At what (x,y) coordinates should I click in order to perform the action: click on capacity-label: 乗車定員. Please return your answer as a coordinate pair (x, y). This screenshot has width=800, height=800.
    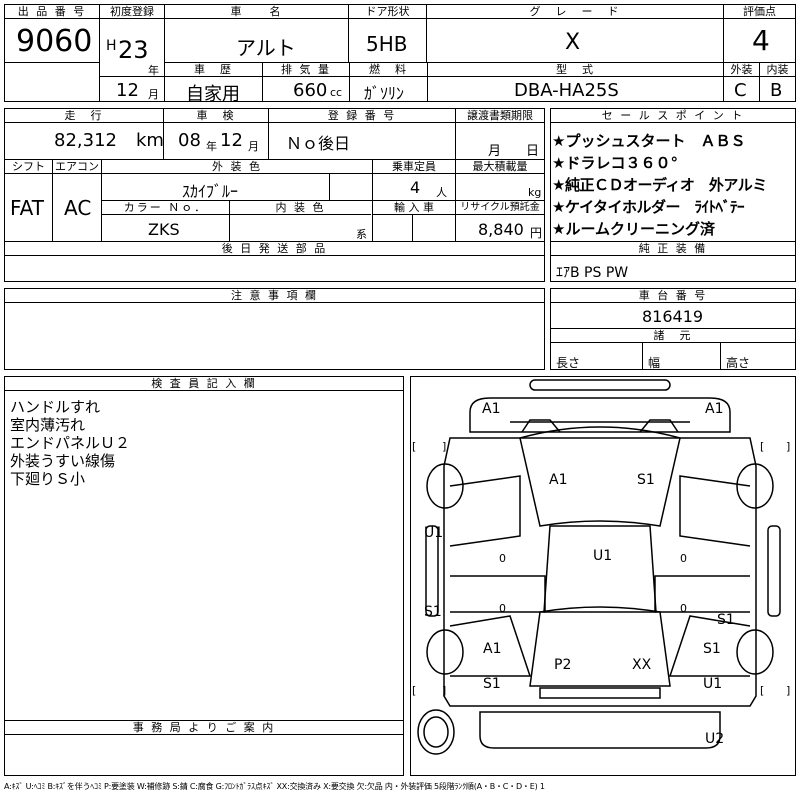
    Looking at the image, I should click on (414, 167).